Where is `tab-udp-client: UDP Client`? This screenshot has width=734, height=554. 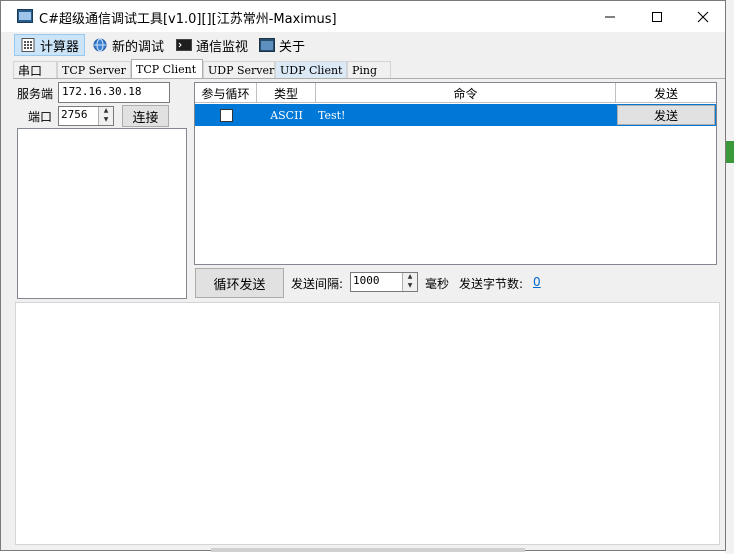 tab-udp-client: UDP Client is located at coordinates (311, 70).